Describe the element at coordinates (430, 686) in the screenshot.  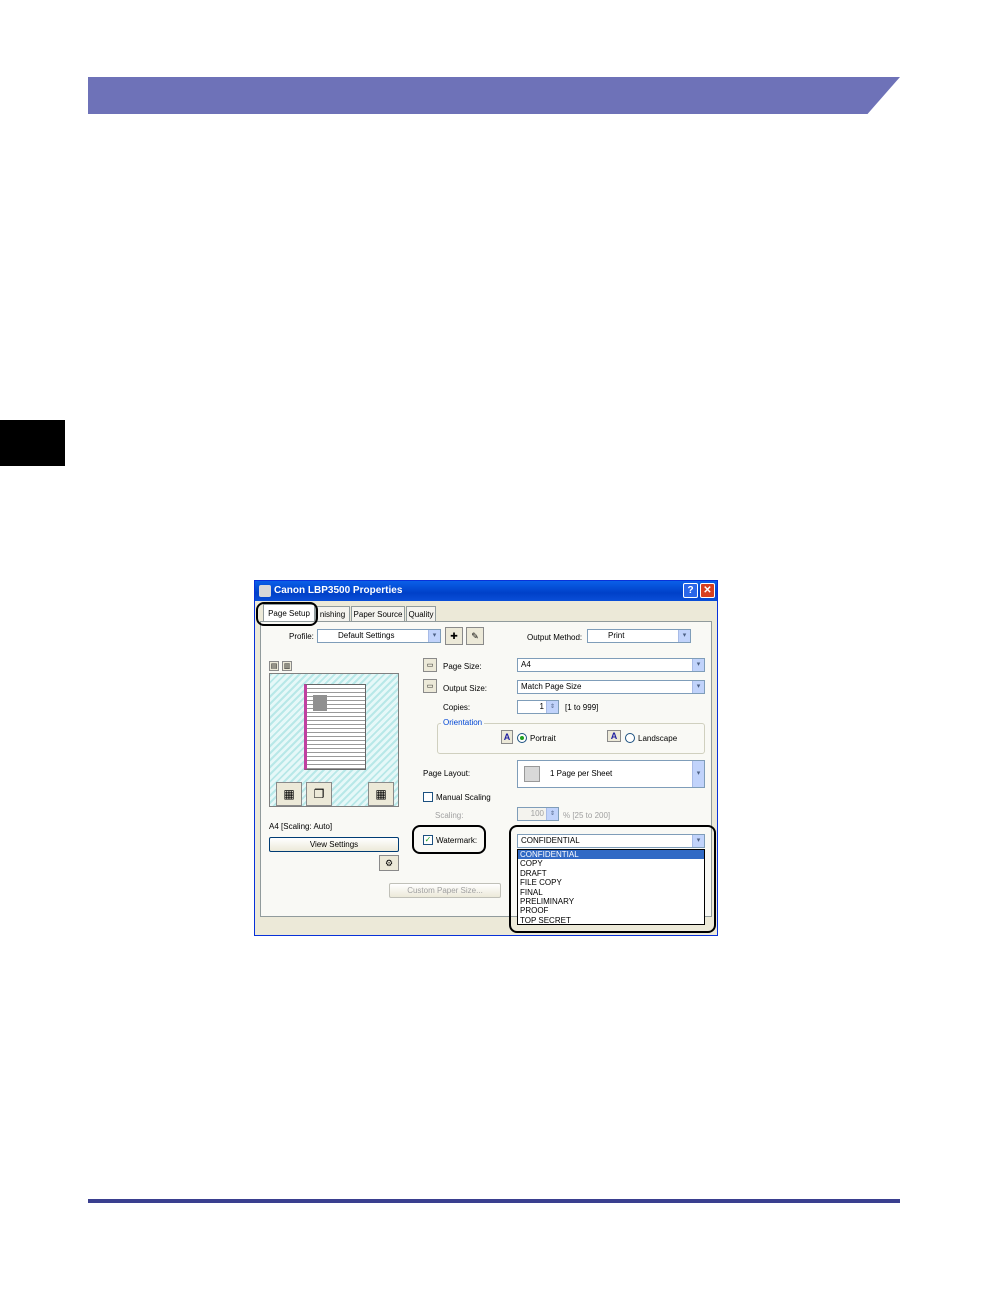
I see `output-size-icon: ▭` at that location.